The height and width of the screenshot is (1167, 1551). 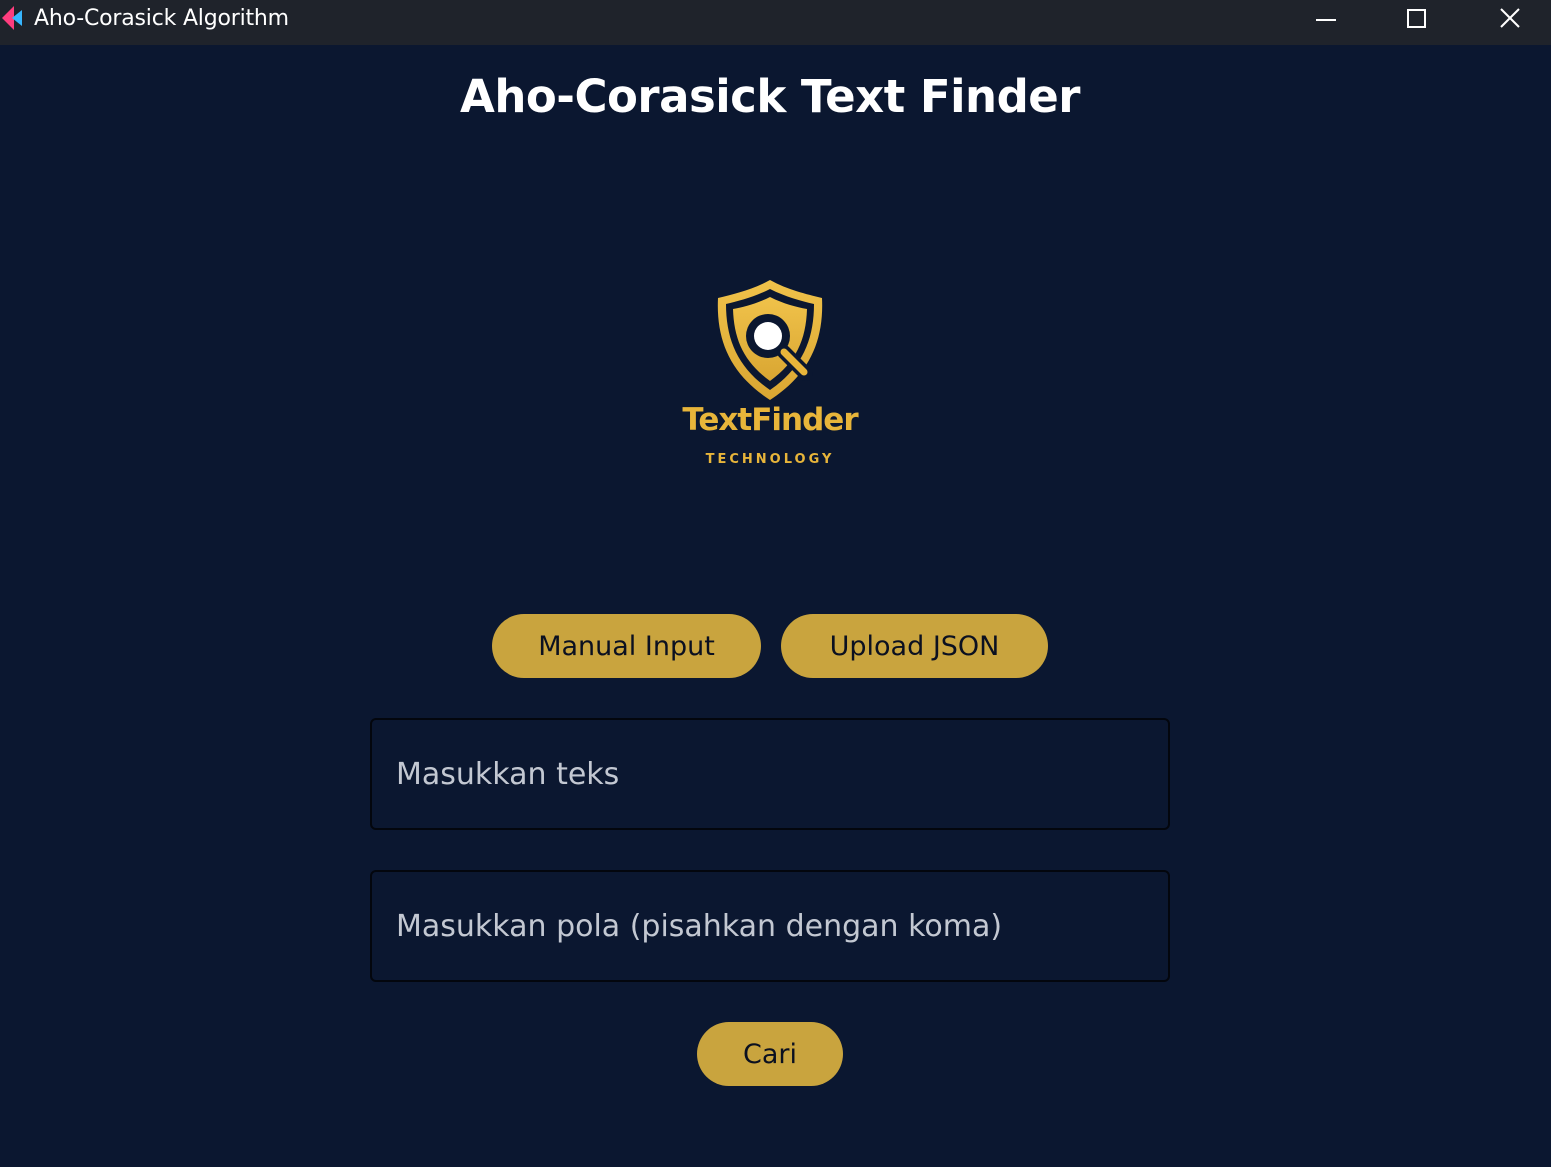 I want to click on close-icon, so click(x=1510, y=18).